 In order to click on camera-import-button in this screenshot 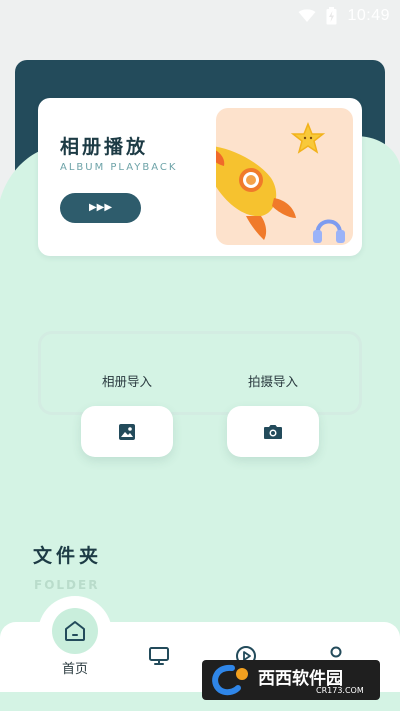, I will do `click(273, 431)`.